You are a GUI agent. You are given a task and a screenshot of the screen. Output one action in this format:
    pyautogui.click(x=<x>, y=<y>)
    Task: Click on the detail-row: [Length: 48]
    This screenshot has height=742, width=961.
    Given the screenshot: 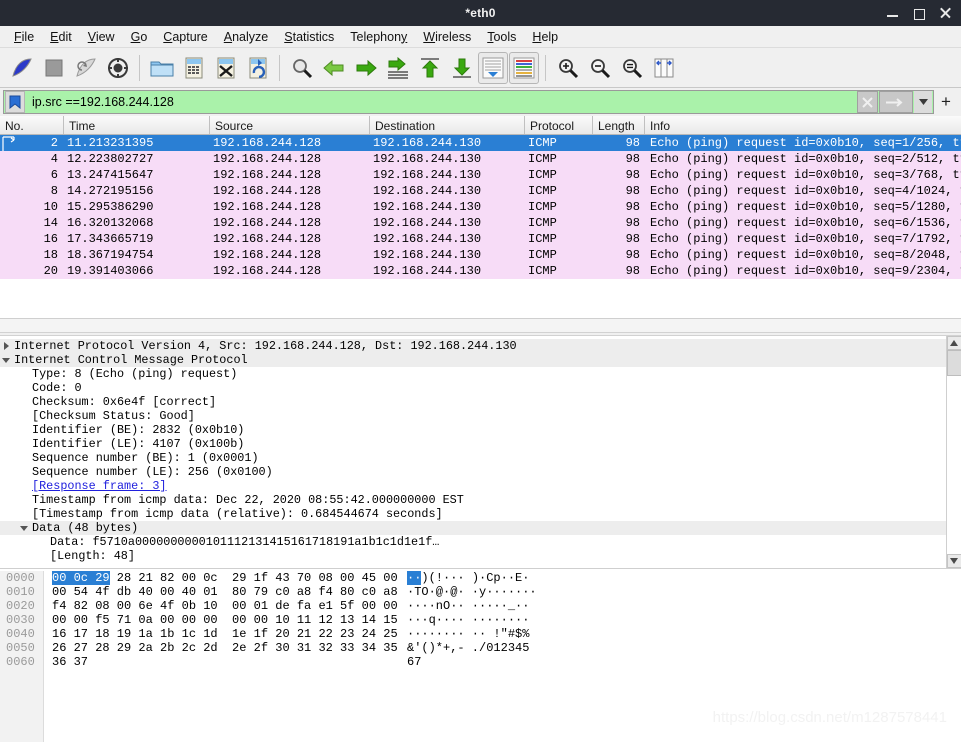 What is the action you would take?
    pyautogui.click(x=473, y=556)
    